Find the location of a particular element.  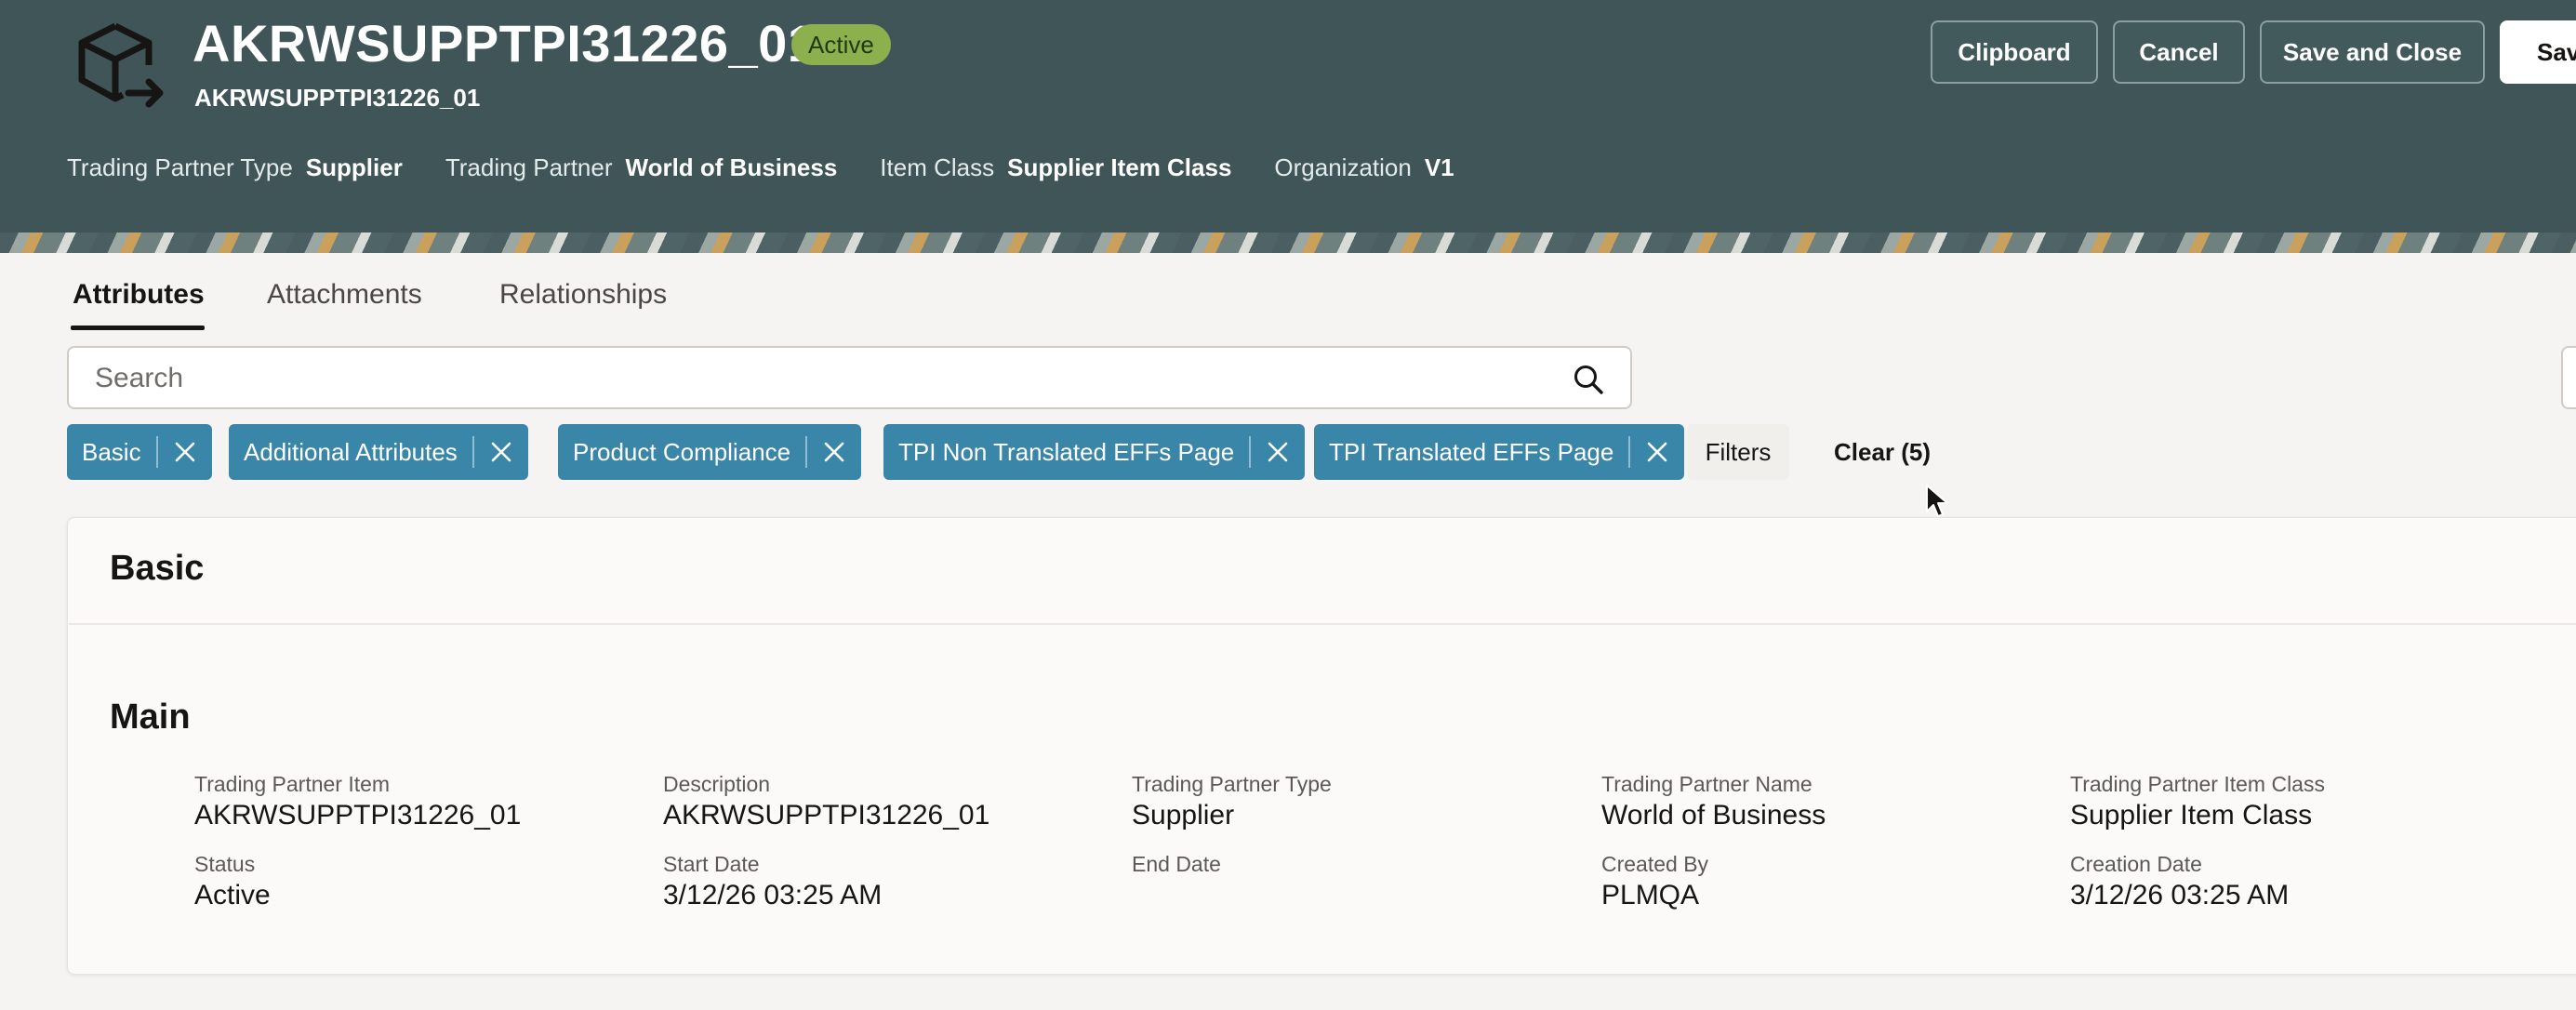

field-label-description: Description is located at coordinates (717, 784).